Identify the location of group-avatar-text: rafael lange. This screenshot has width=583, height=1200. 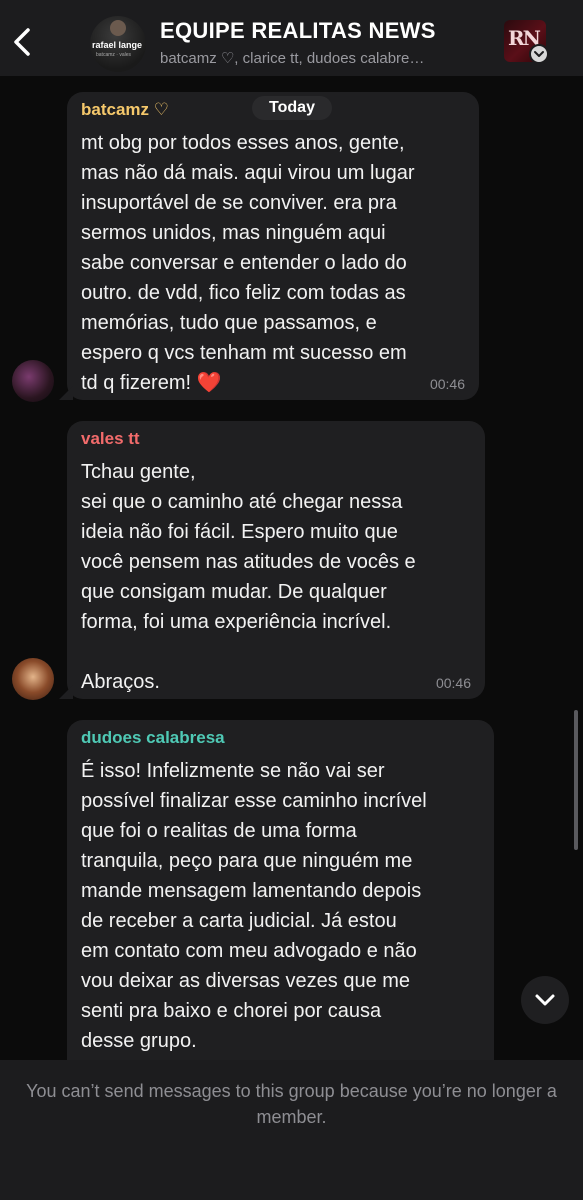
(117, 45).